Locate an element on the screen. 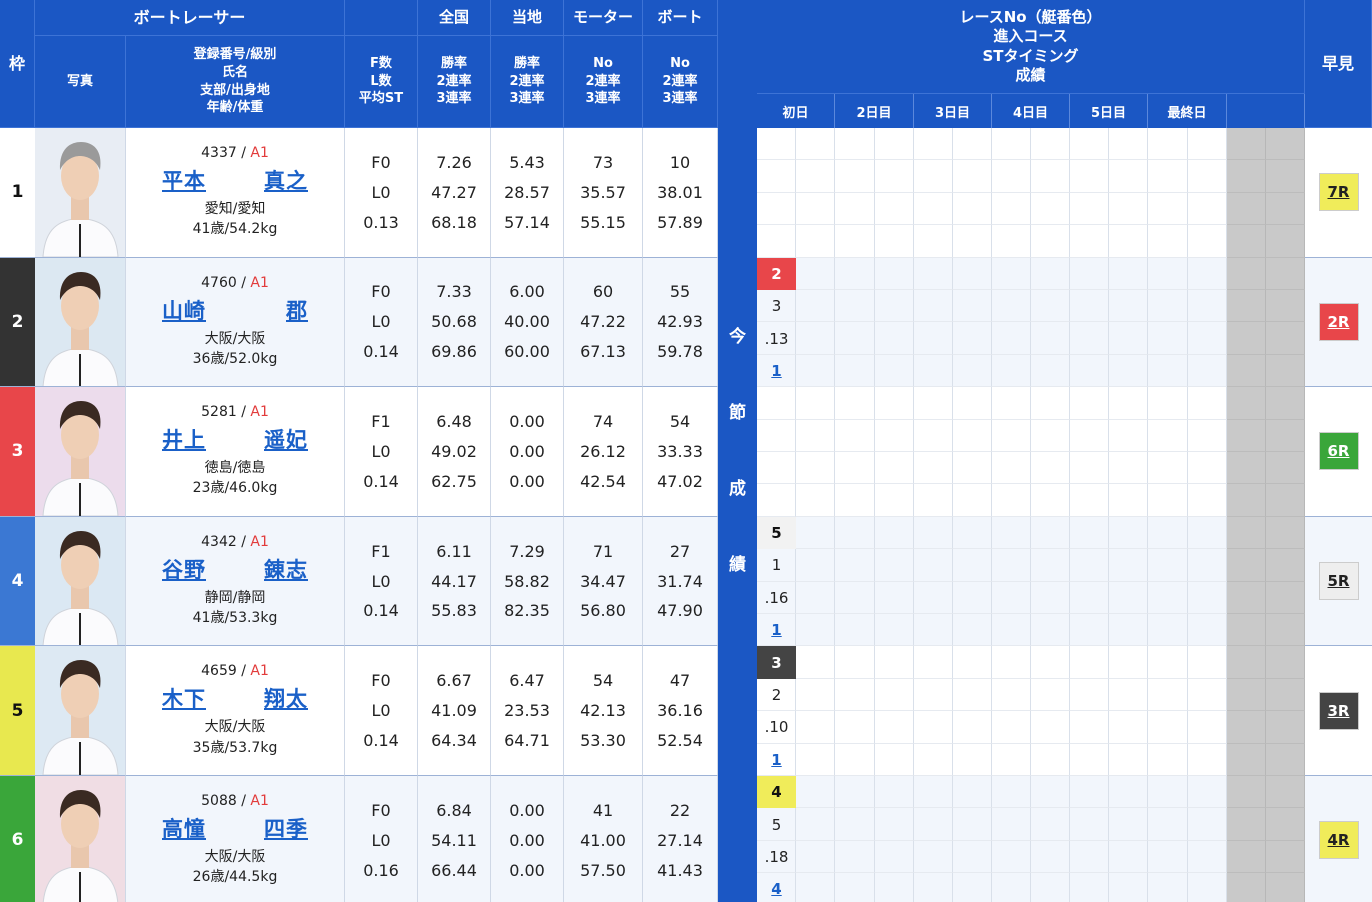  header-national-rates: 勝率 2連率 3連率 is located at coordinates (454, 82).